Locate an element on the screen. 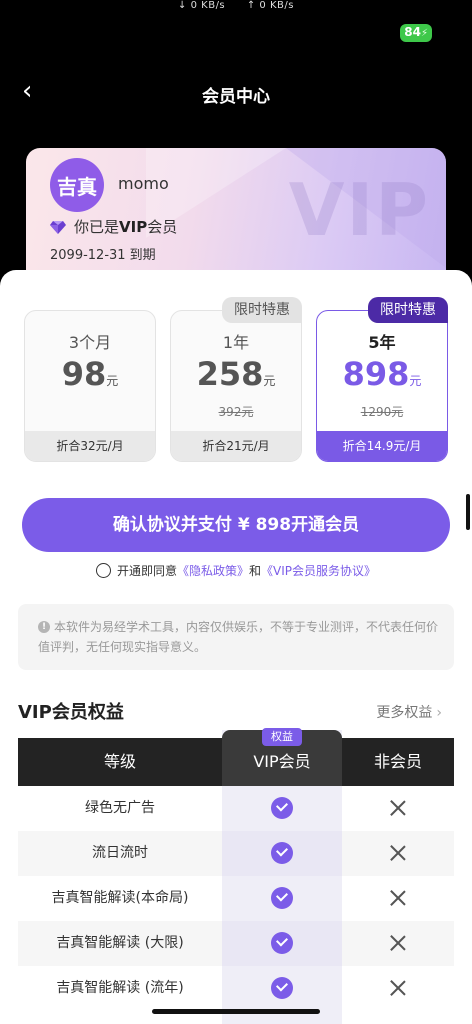 The image size is (472, 1024). member-card: VIP 吉真 momo 你已是 VIP 会员 2099-12-31 到期 is located at coordinates (236, 218).